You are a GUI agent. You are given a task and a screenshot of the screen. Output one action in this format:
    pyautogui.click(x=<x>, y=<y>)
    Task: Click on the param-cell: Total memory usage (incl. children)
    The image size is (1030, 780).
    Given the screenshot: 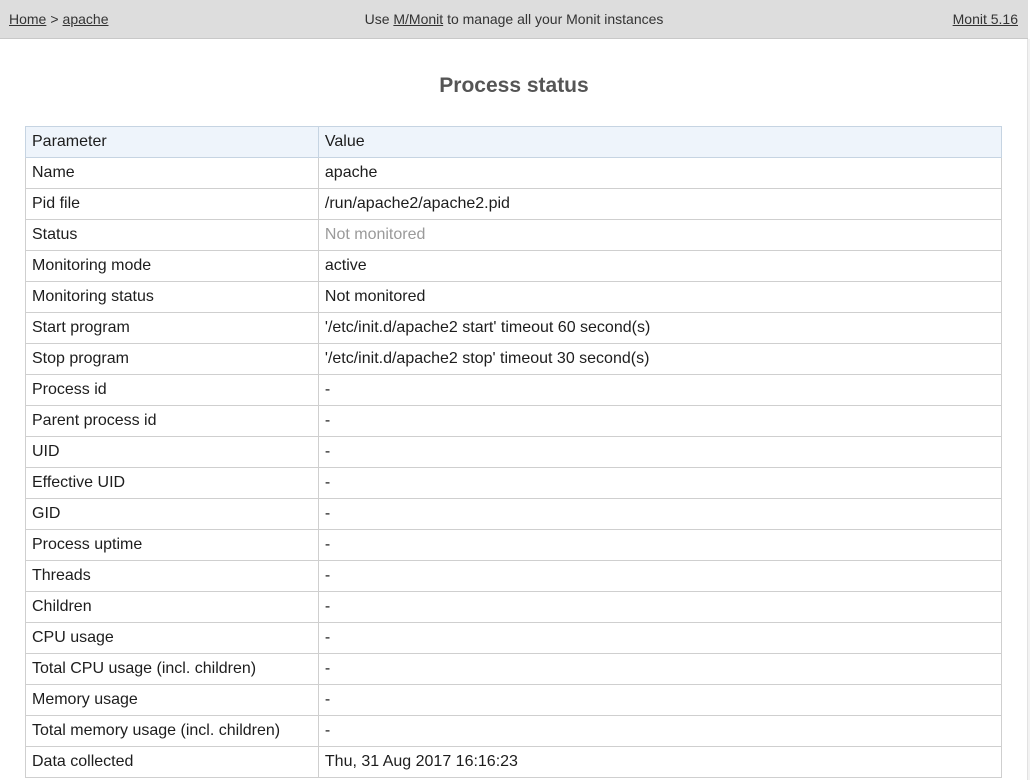 What is the action you would take?
    pyautogui.click(x=172, y=731)
    